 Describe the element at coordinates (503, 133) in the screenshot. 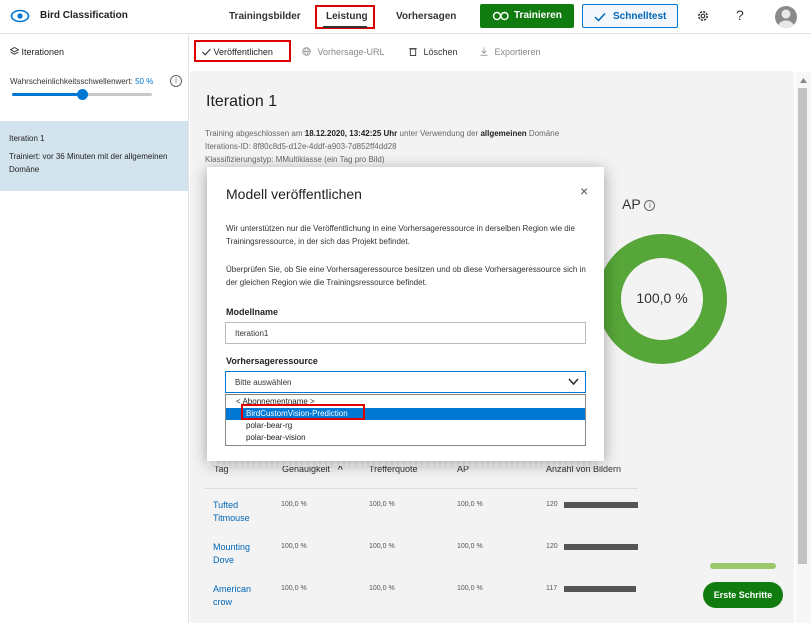

I see `meta-domain: allgemeinen` at that location.